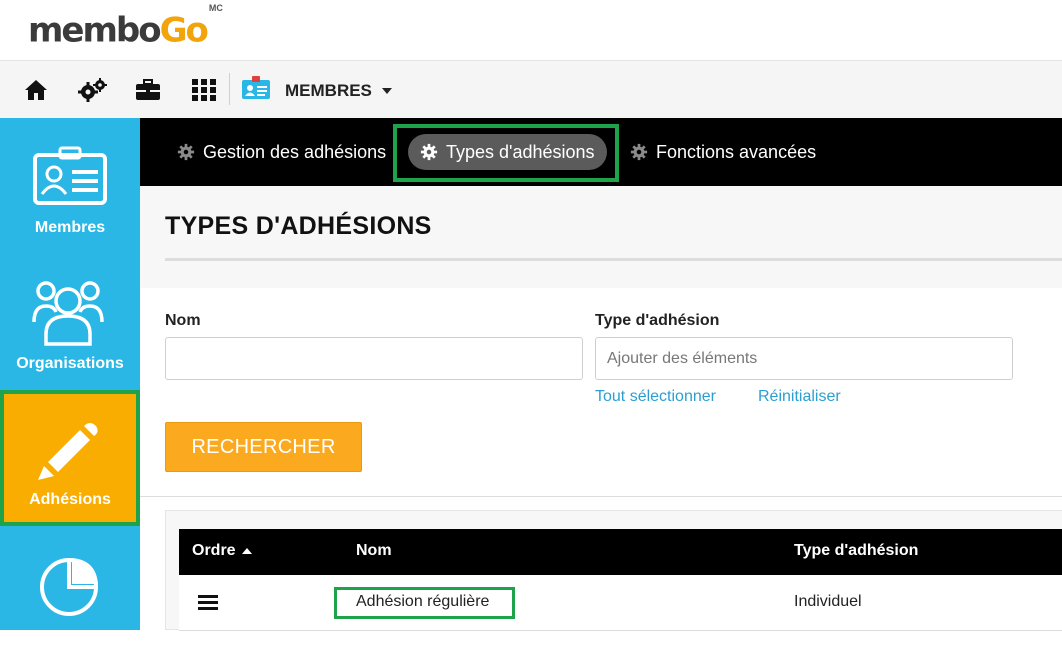 The height and width of the screenshot is (662, 1062). I want to click on top-toolbar: MEMBRES, so click(531, 89).